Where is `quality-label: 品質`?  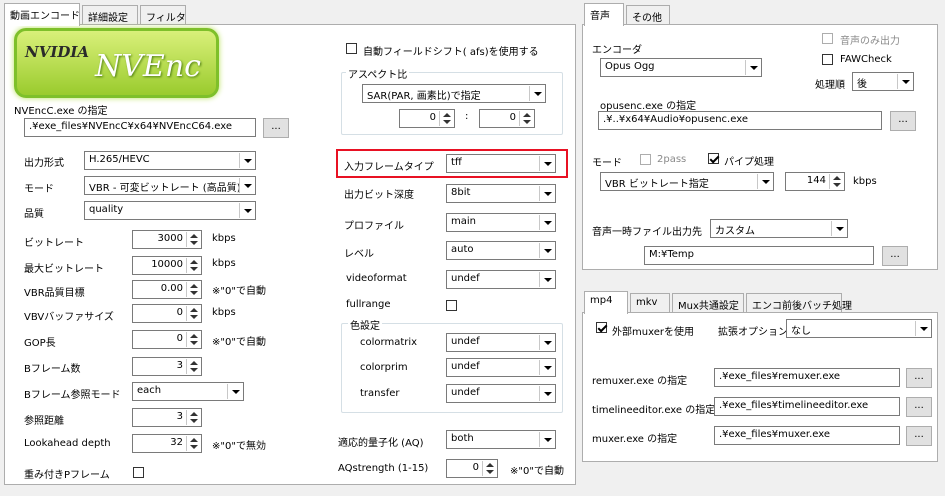
quality-label: 品質 is located at coordinates (34, 214).